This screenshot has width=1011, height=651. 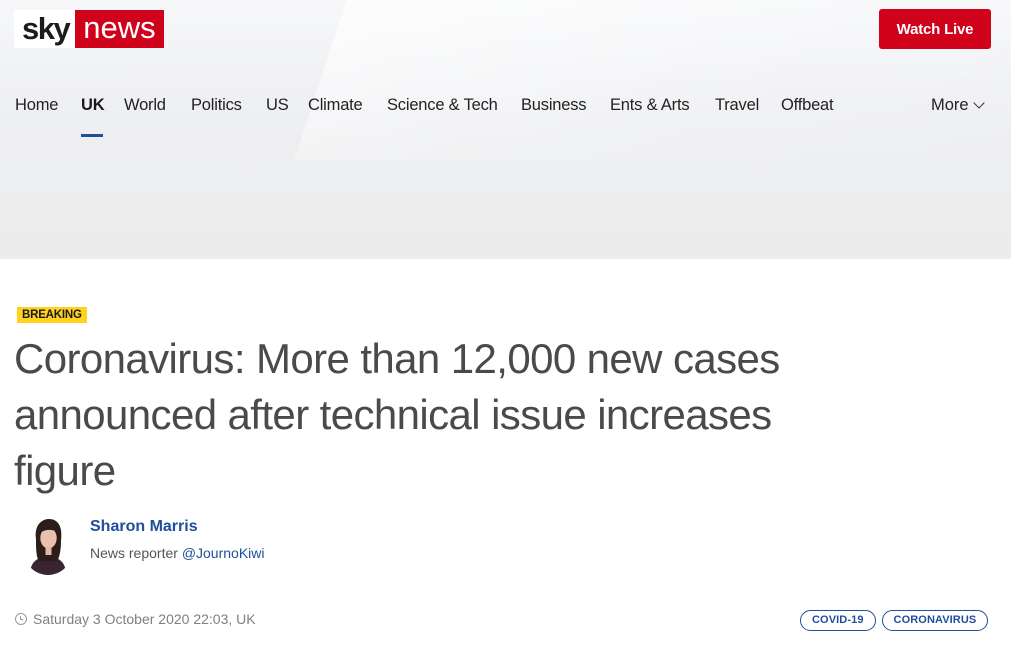 What do you see at coordinates (144, 527) in the screenshot?
I see `author-name-link: Sharon Marris` at bounding box center [144, 527].